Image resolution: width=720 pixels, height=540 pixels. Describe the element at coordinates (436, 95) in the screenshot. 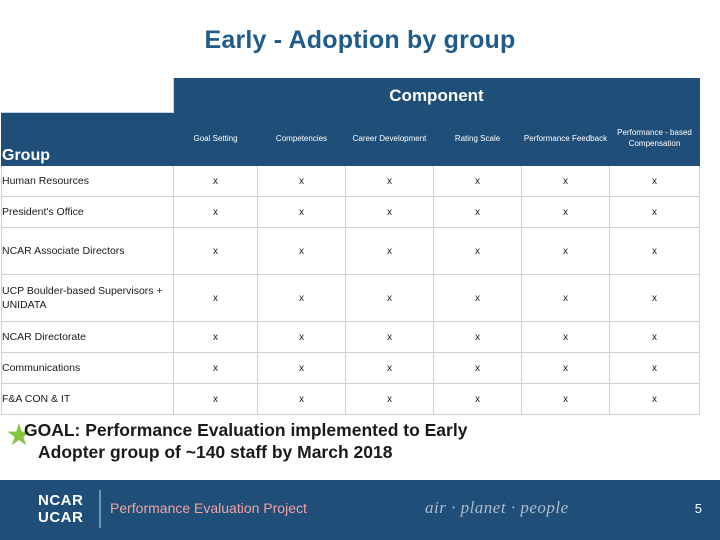

I see `component-header: Component` at that location.